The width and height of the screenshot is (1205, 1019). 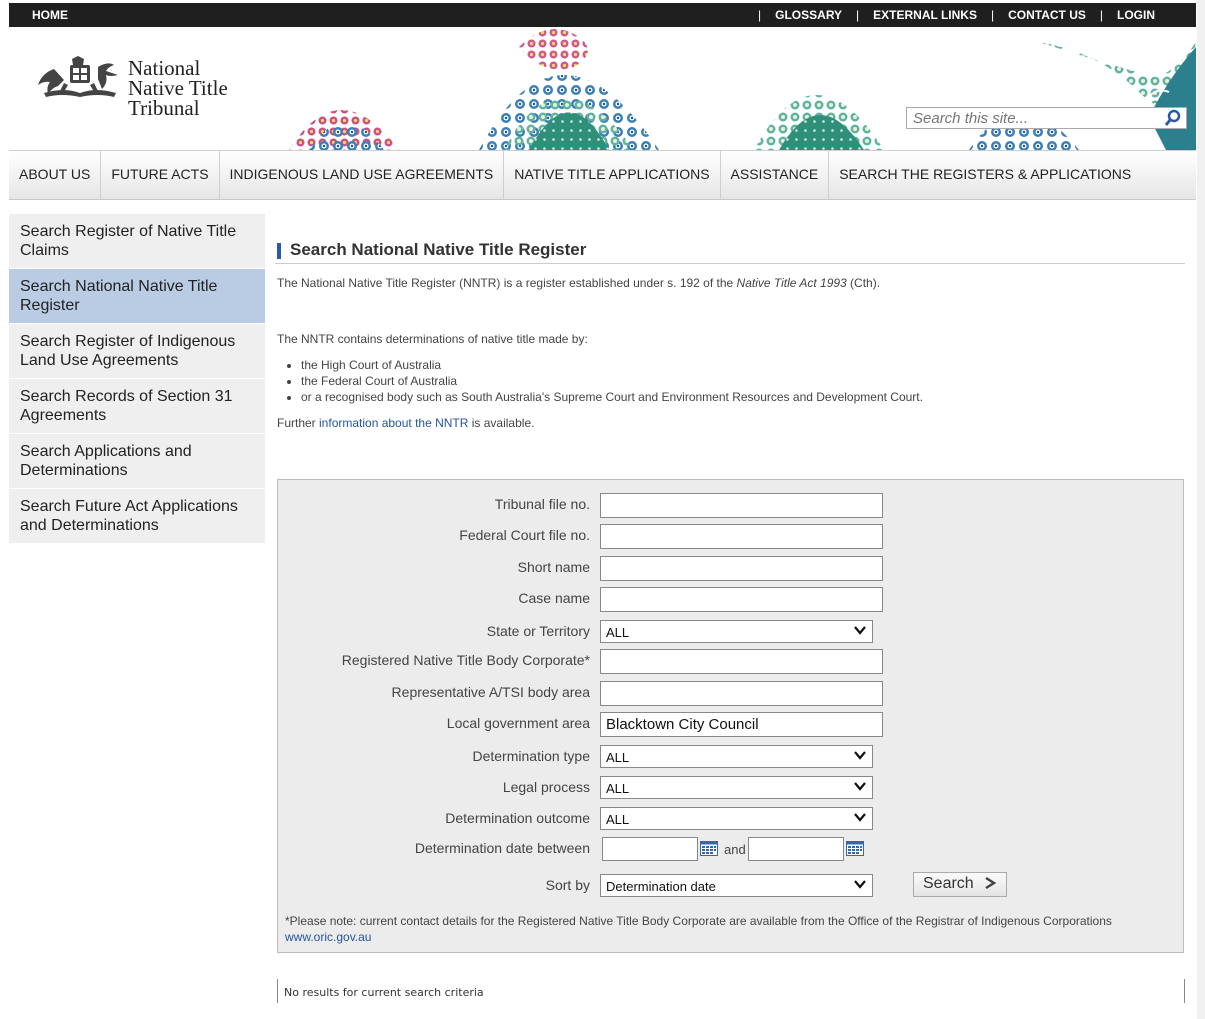 What do you see at coordinates (736, 631) in the screenshot?
I see `state-select: ALL` at bounding box center [736, 631].